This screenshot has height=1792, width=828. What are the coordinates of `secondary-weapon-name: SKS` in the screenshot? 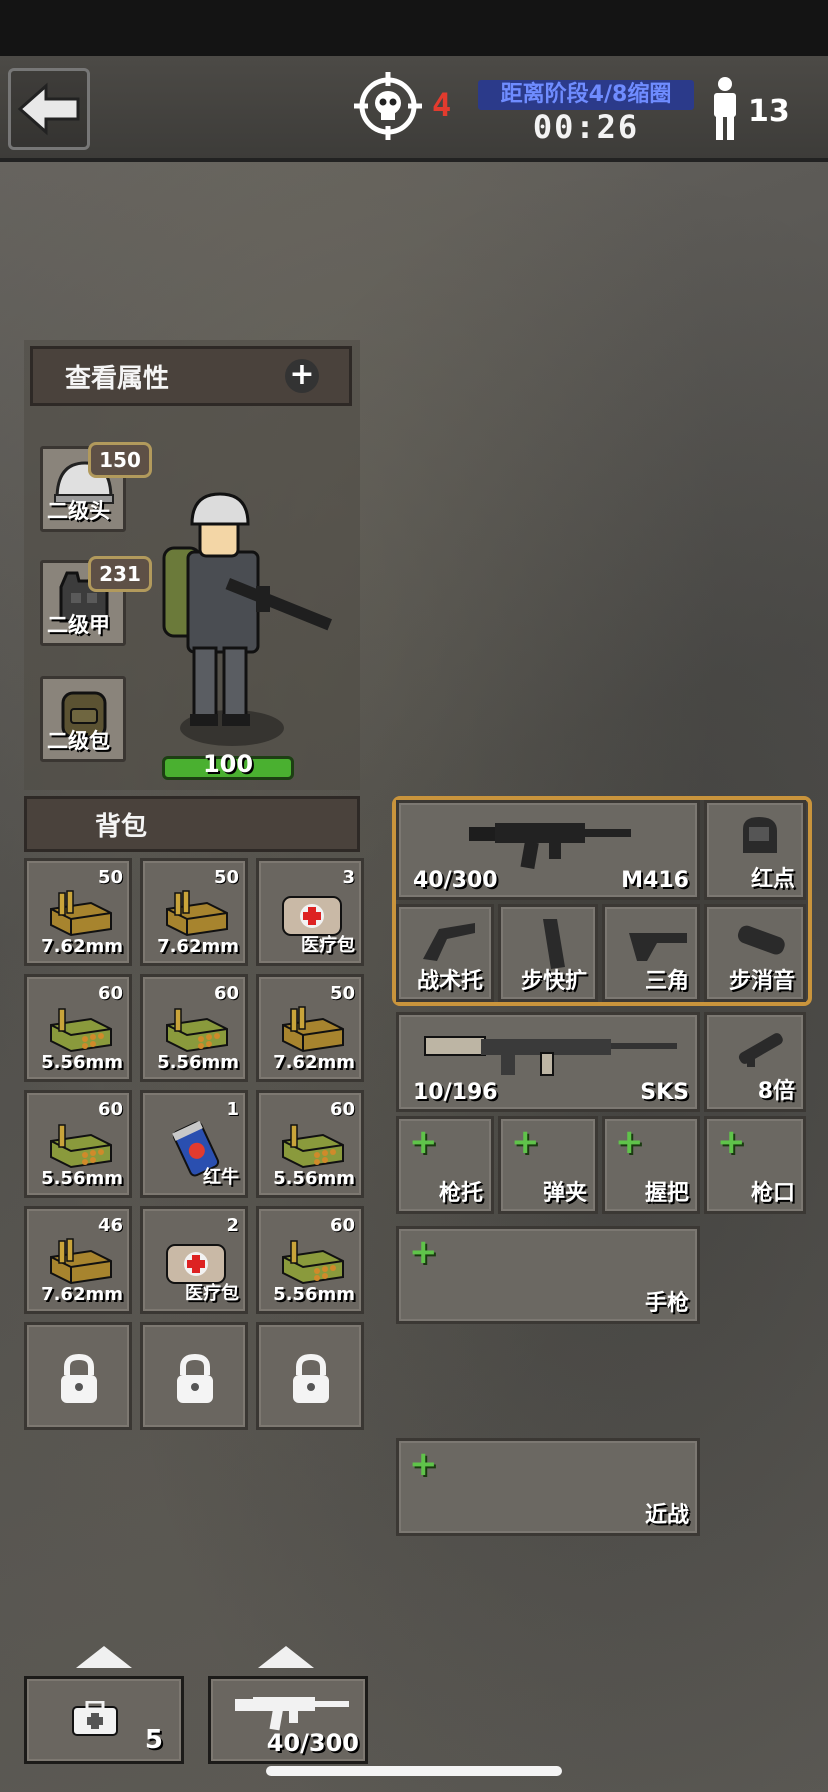 It's located at (664, 1092).